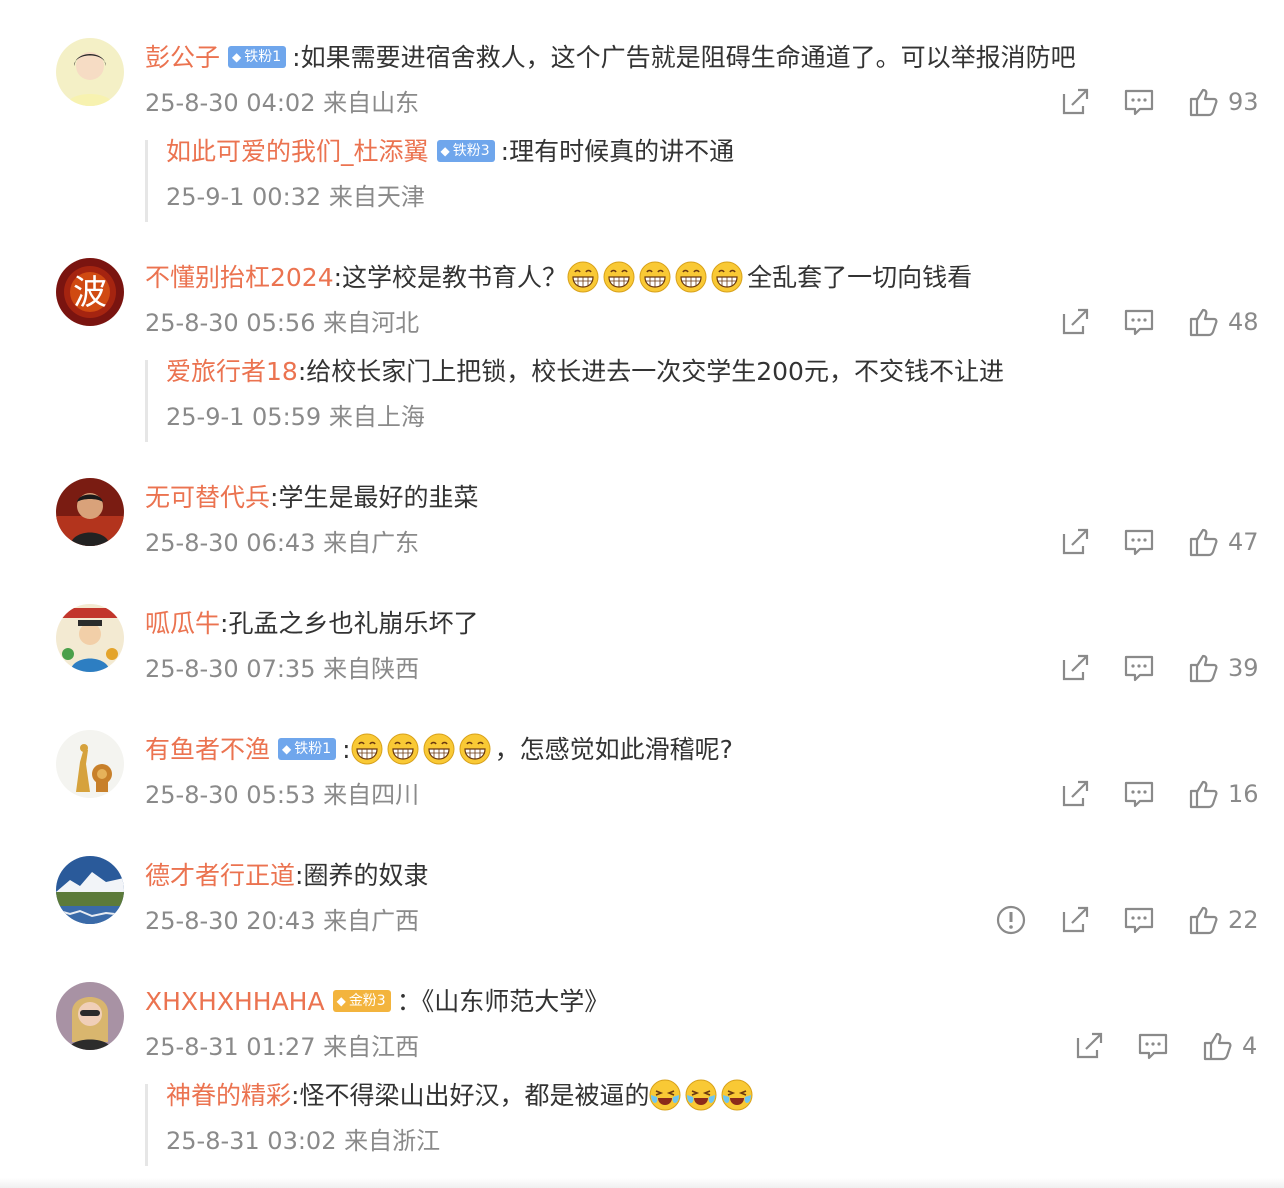 The image size is (1284, 1188). Describe the element at coordinates (297, 151) in the screenshot. I see `username-link: 如此可爱的我们_杜添翼` at that location.